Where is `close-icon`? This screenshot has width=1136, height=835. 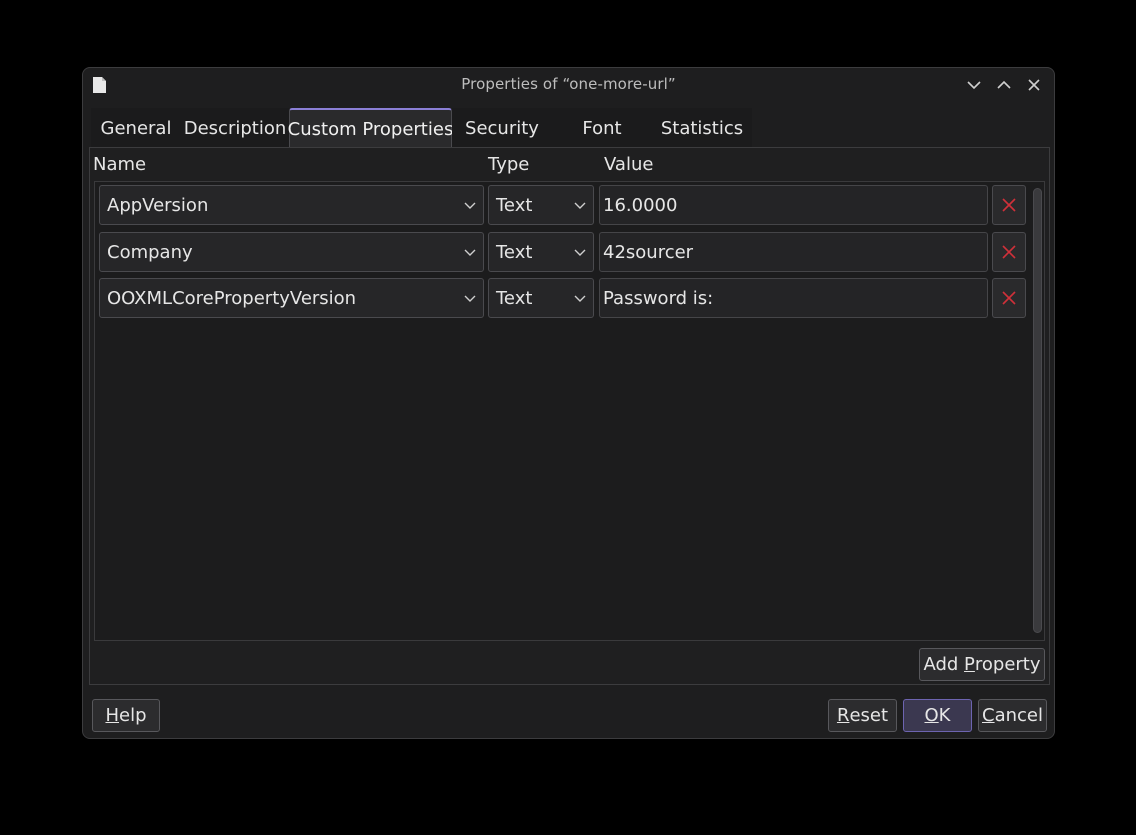
close-icon is located at coordinates (1034, 85).